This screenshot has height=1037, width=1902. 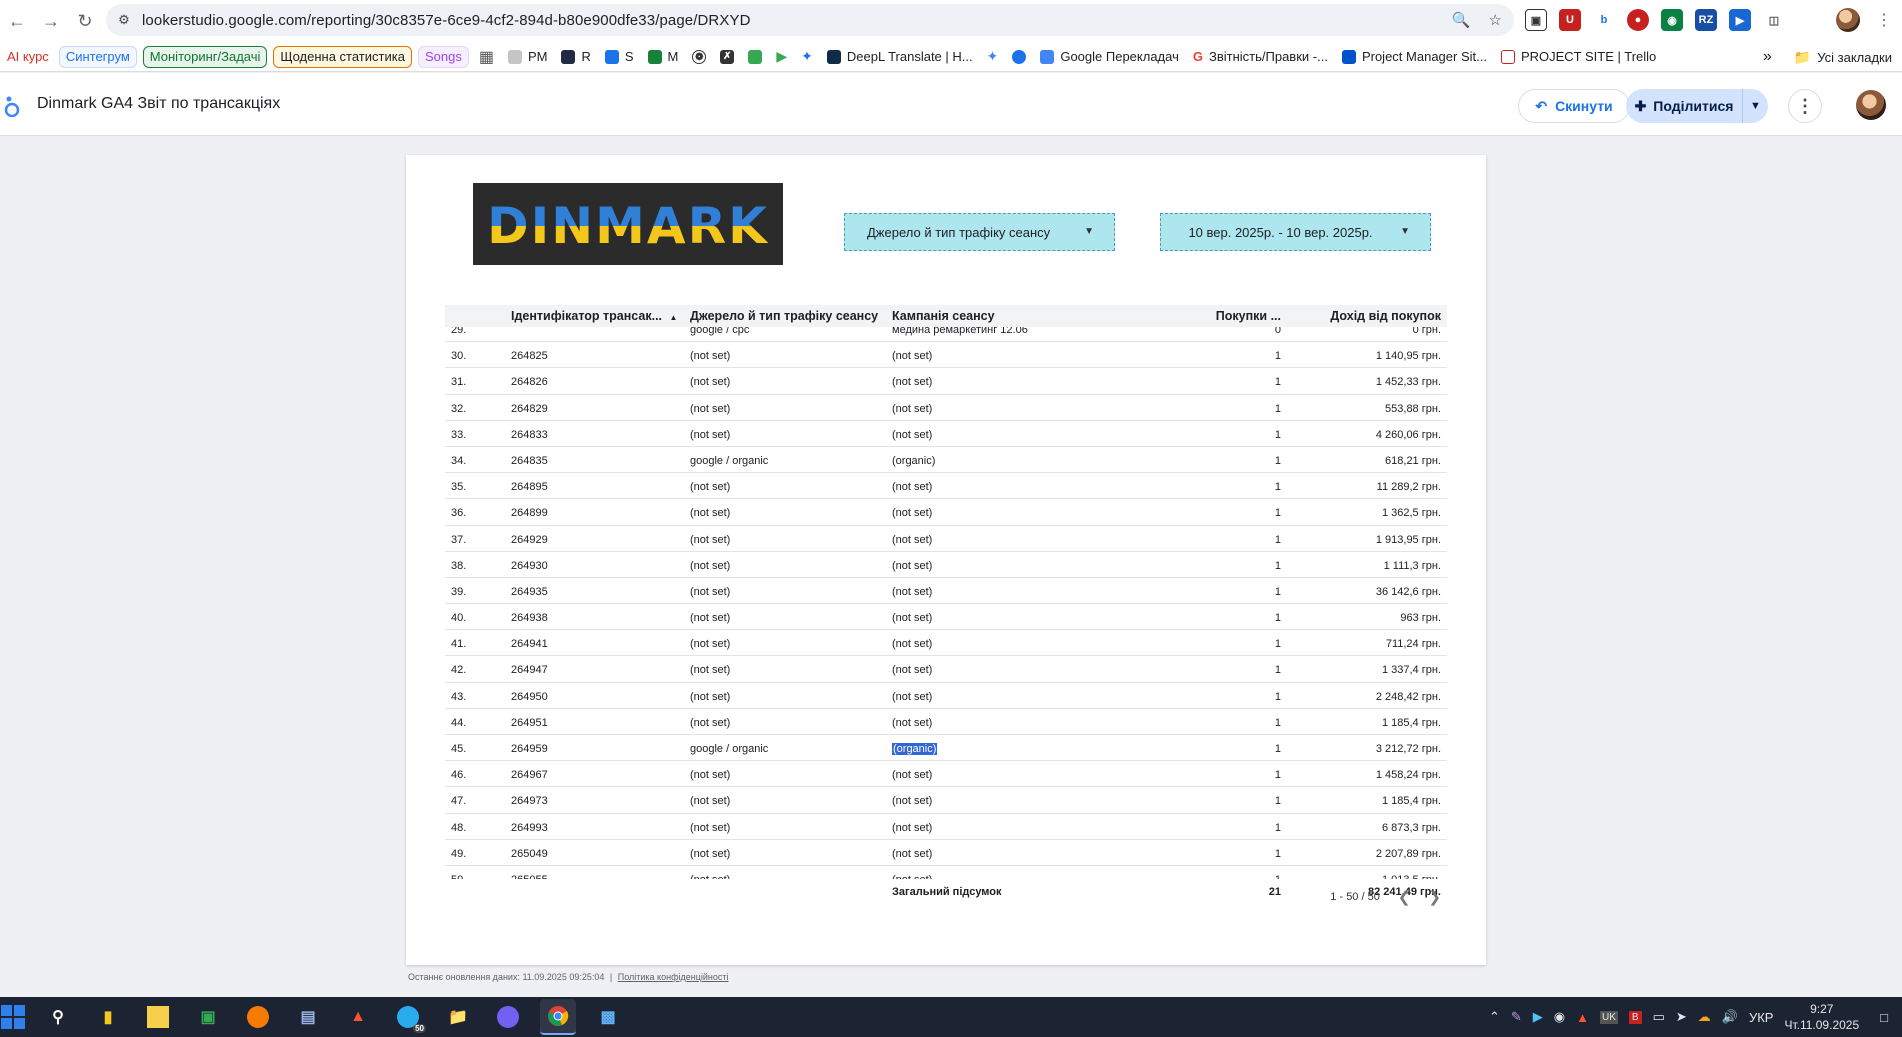 I want to click on bookmark-m: M, so click(x=663, y=57).